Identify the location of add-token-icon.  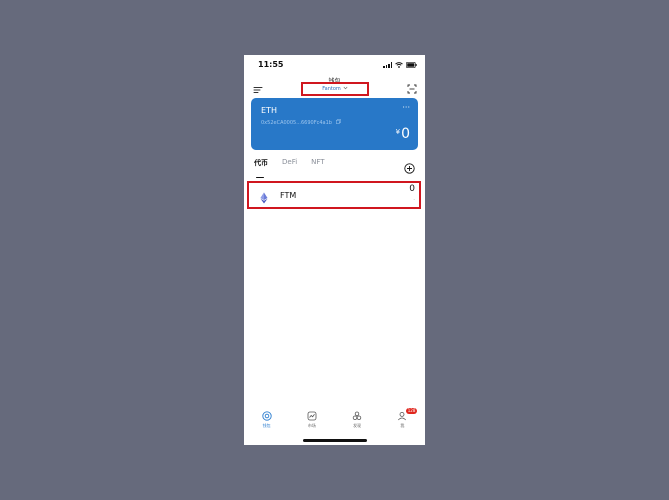
(409, 166).